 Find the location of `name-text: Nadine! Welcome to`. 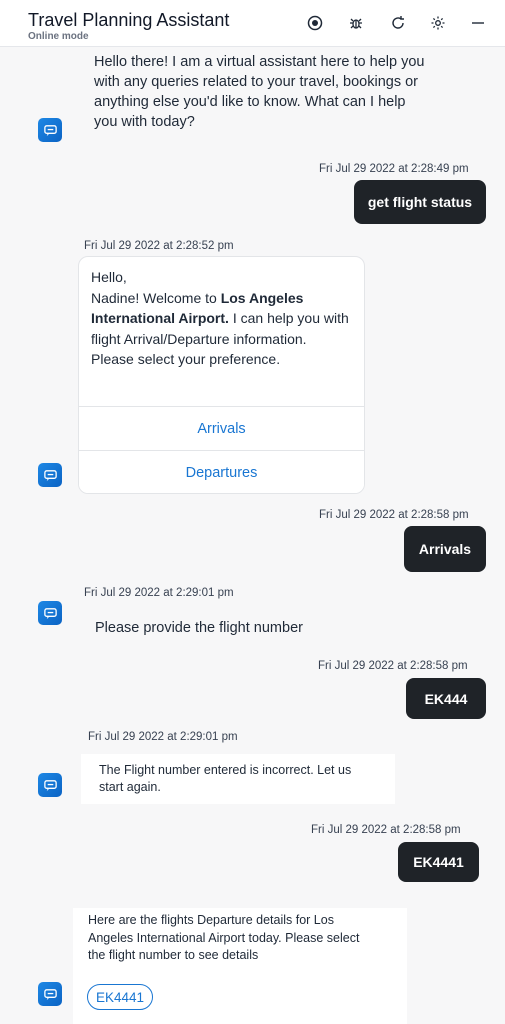

name-text: Nadine! Welcome to is located at coordinates (156, 297).